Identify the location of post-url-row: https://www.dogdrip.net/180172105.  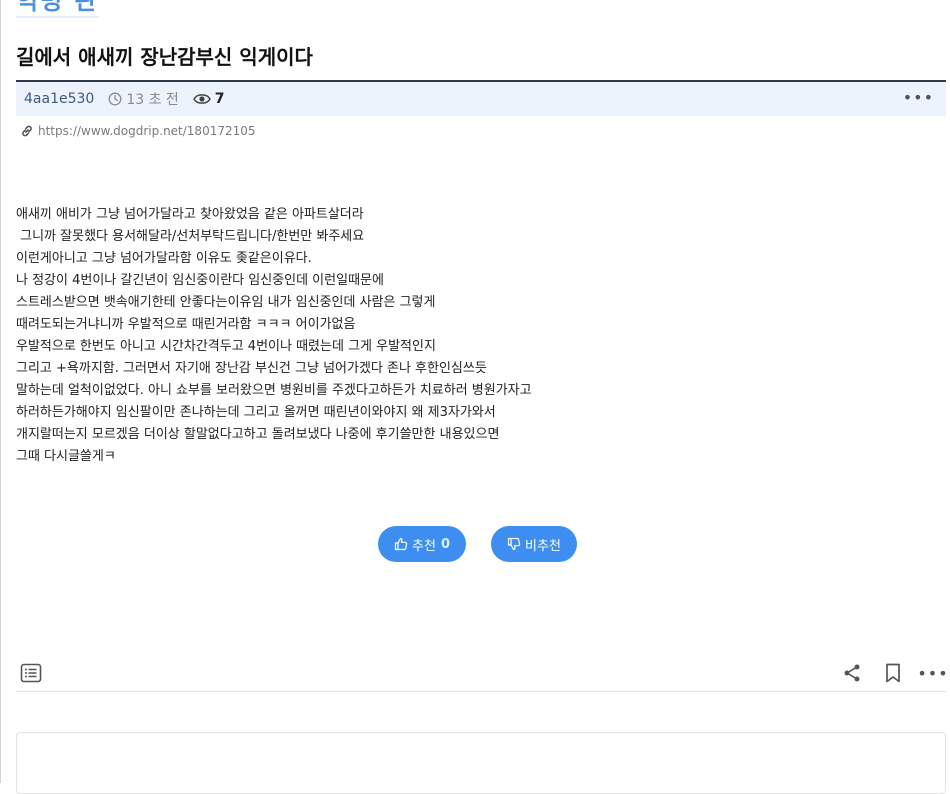
(138, 131).